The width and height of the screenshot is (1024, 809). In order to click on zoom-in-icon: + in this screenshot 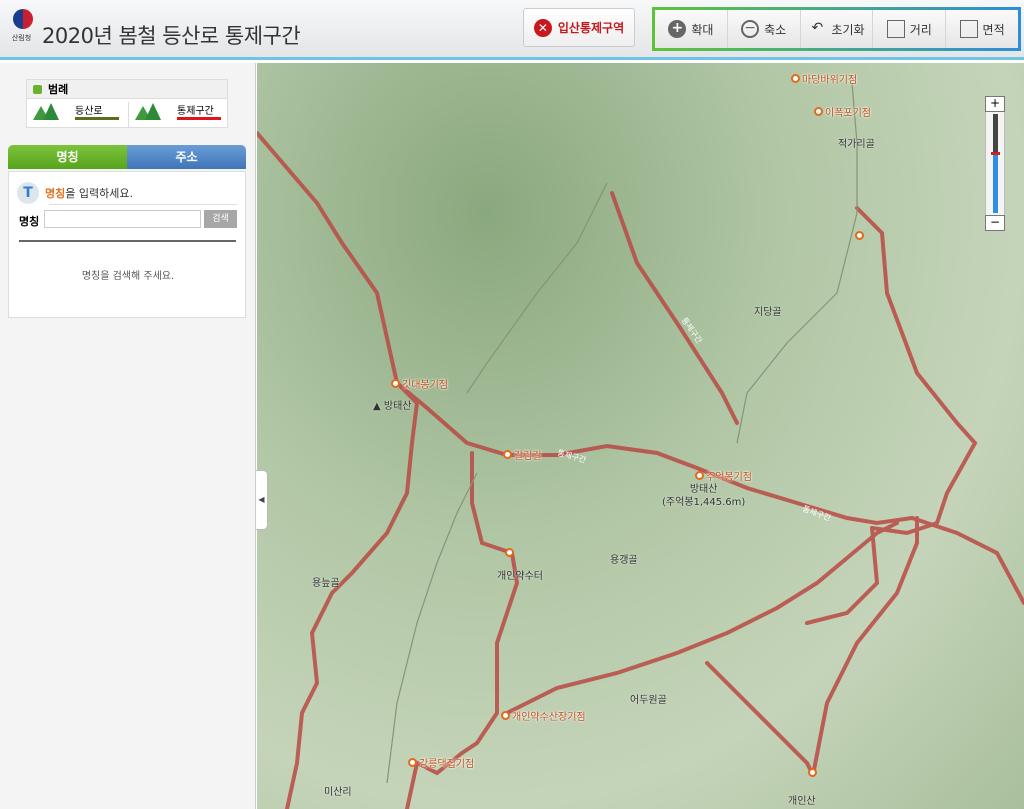, I will do `click(677, 29)`.